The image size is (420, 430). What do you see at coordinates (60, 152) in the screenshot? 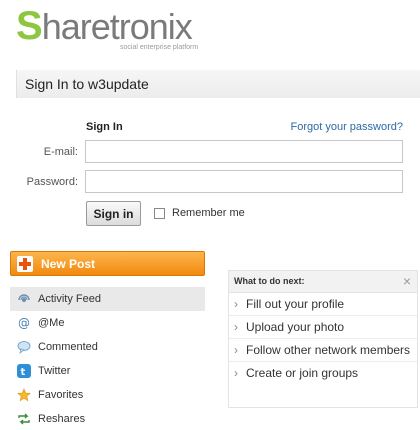
I see `email-label: E-mail:` at bounding box center [60, 152].